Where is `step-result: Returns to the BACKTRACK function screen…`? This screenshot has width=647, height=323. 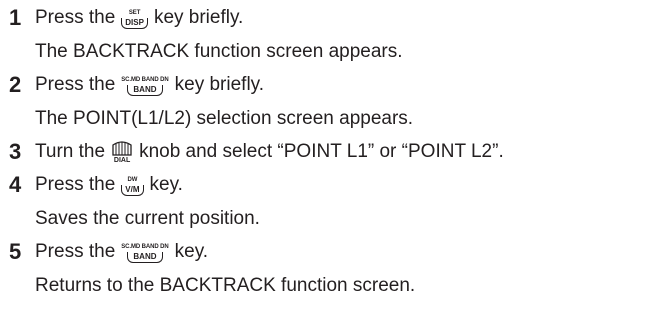 step-result: Returns to the BACKTRACK function screen… is located at coordinates (225, 285).